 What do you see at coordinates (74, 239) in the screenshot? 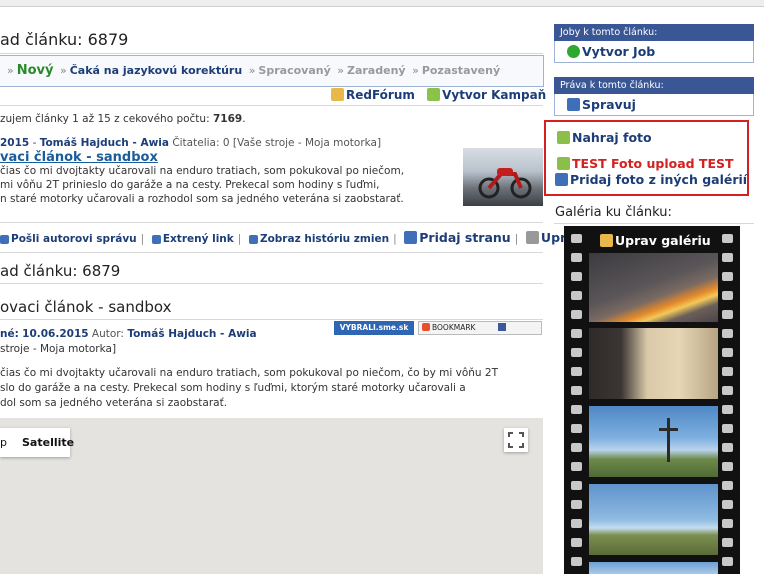
I see `message-label: Pošli autorovi správu` at bounding box center [74, 239].